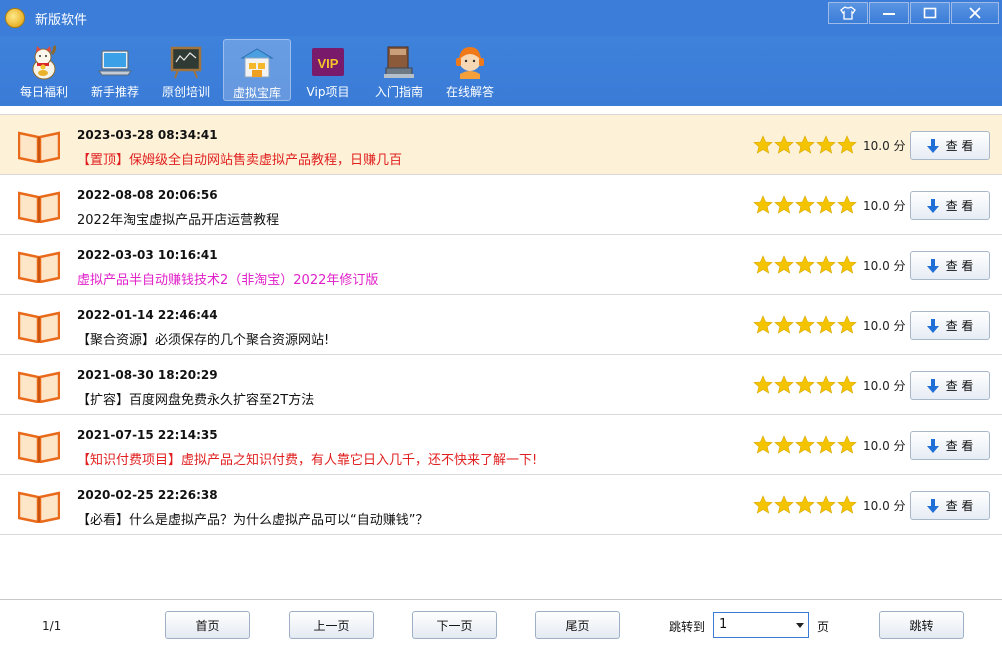 The height and width of the screenshot is (649, 1002). What do you see at coordinates (723, 624) in the screenshot?
I see `page-select-value: 1` at bounding box center [723, 624].